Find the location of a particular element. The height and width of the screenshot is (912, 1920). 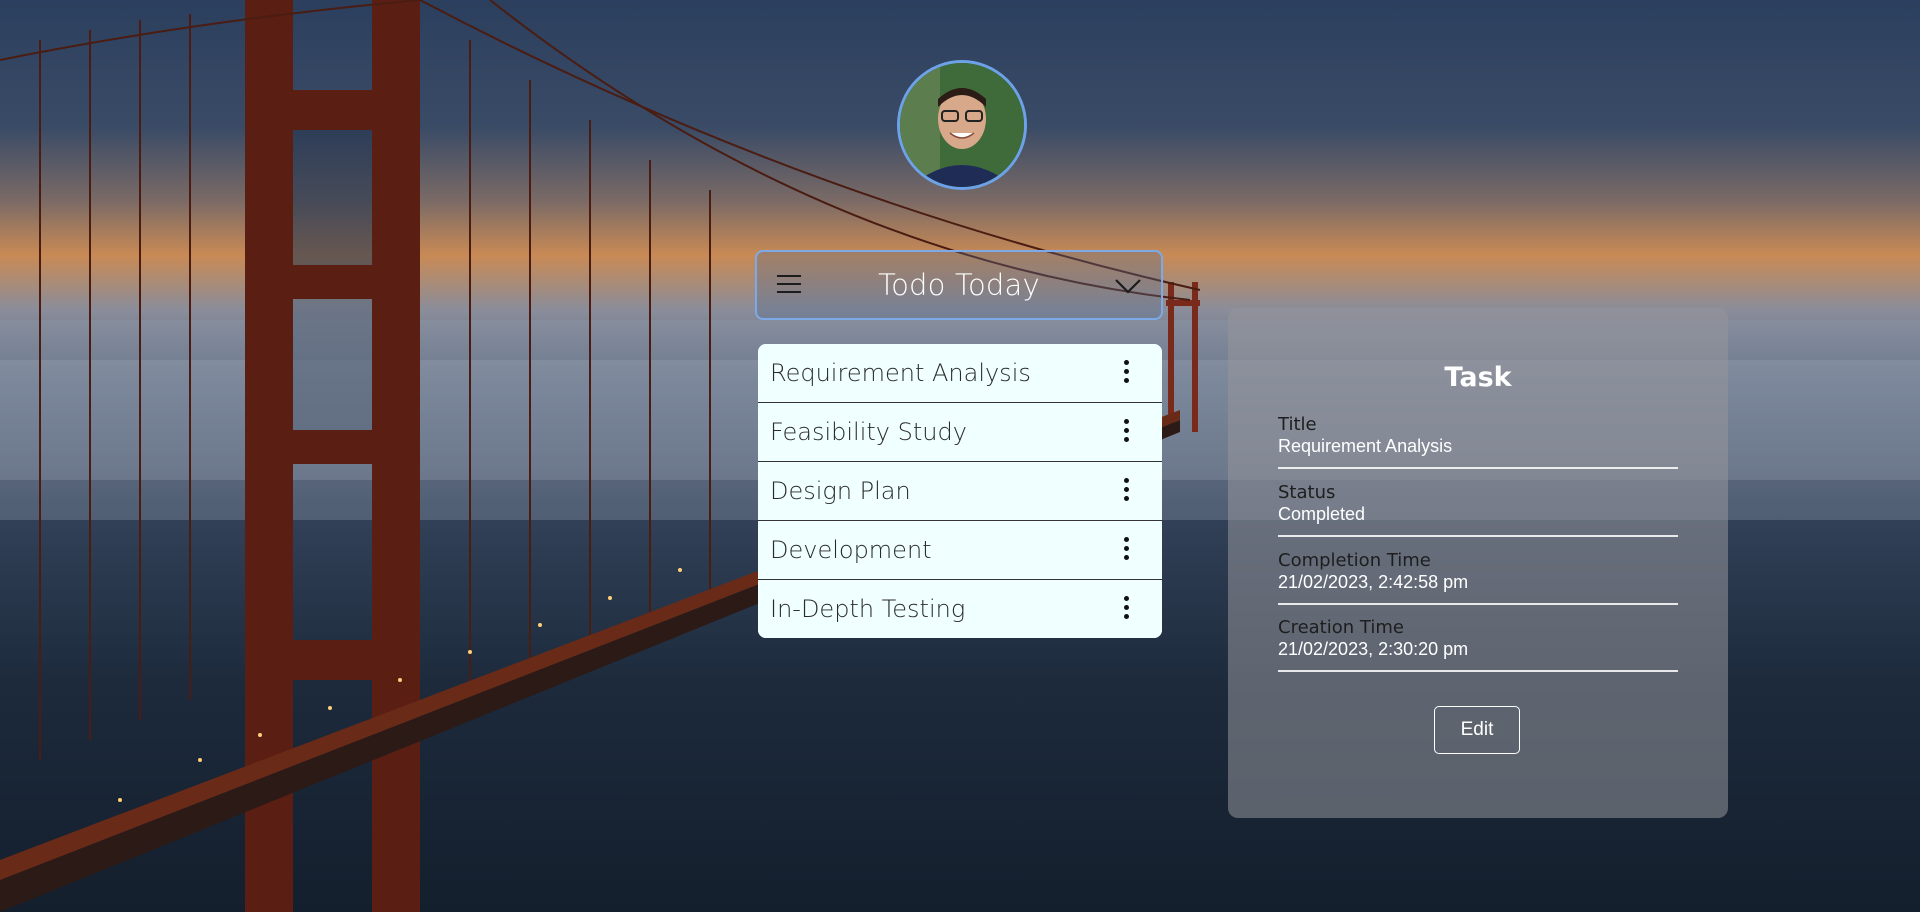

list-item: Feasibility Study is located at coordinates (960, 432).